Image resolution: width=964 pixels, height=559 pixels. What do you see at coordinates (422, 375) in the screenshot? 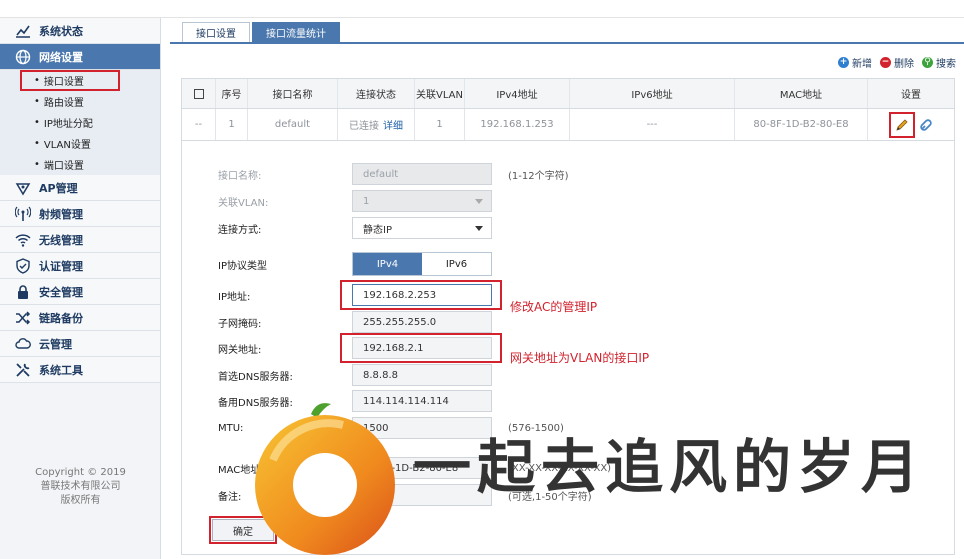
I see `dns1-field: 8.8.8.8` at bounding box center [422, 375].